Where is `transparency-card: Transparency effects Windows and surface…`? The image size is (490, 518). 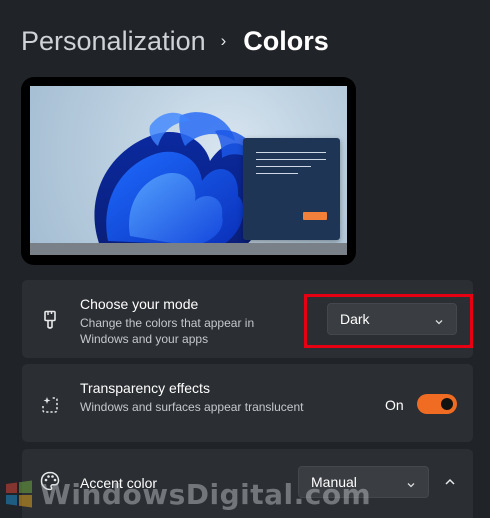
transparency-card: Transparency effects Windows and surface… is located at coordinates (247, 403).